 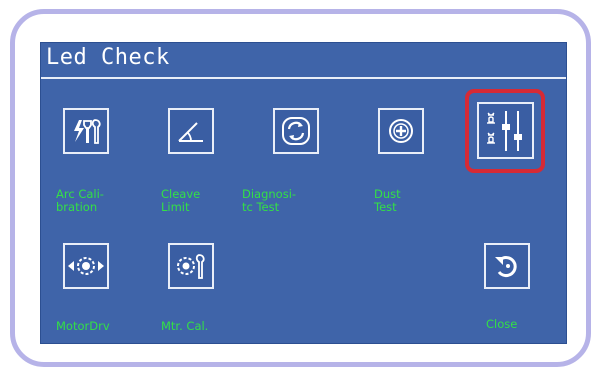 I want to click on title-bar: Led Check, so click(x=303, y=61).